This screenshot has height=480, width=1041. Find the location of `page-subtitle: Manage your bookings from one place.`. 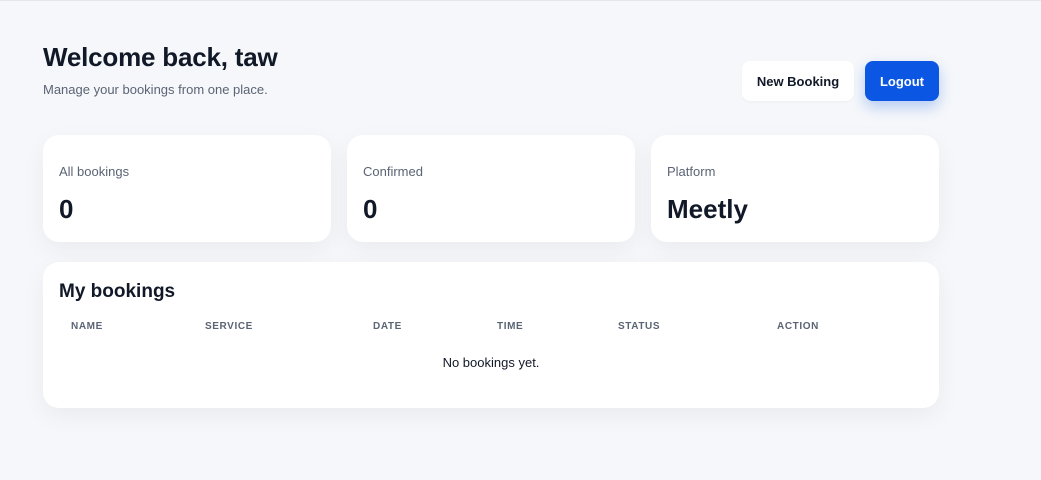

page-subtitle: Manage your bookings from one place. is located at coordinates (155, 89).